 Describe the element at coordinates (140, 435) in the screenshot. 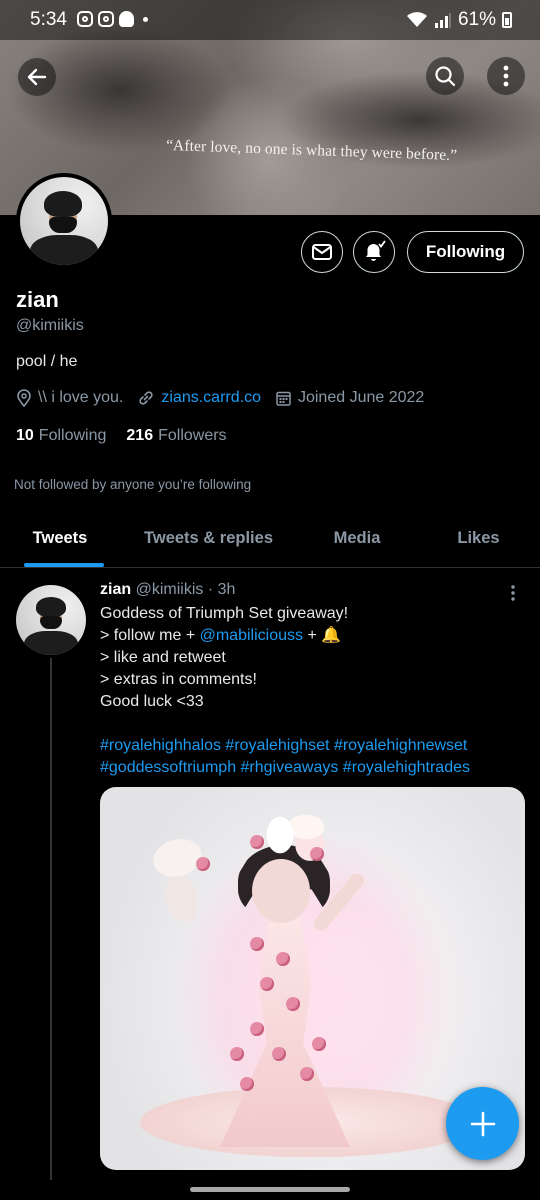

I see `followers-count: 216` at that location.